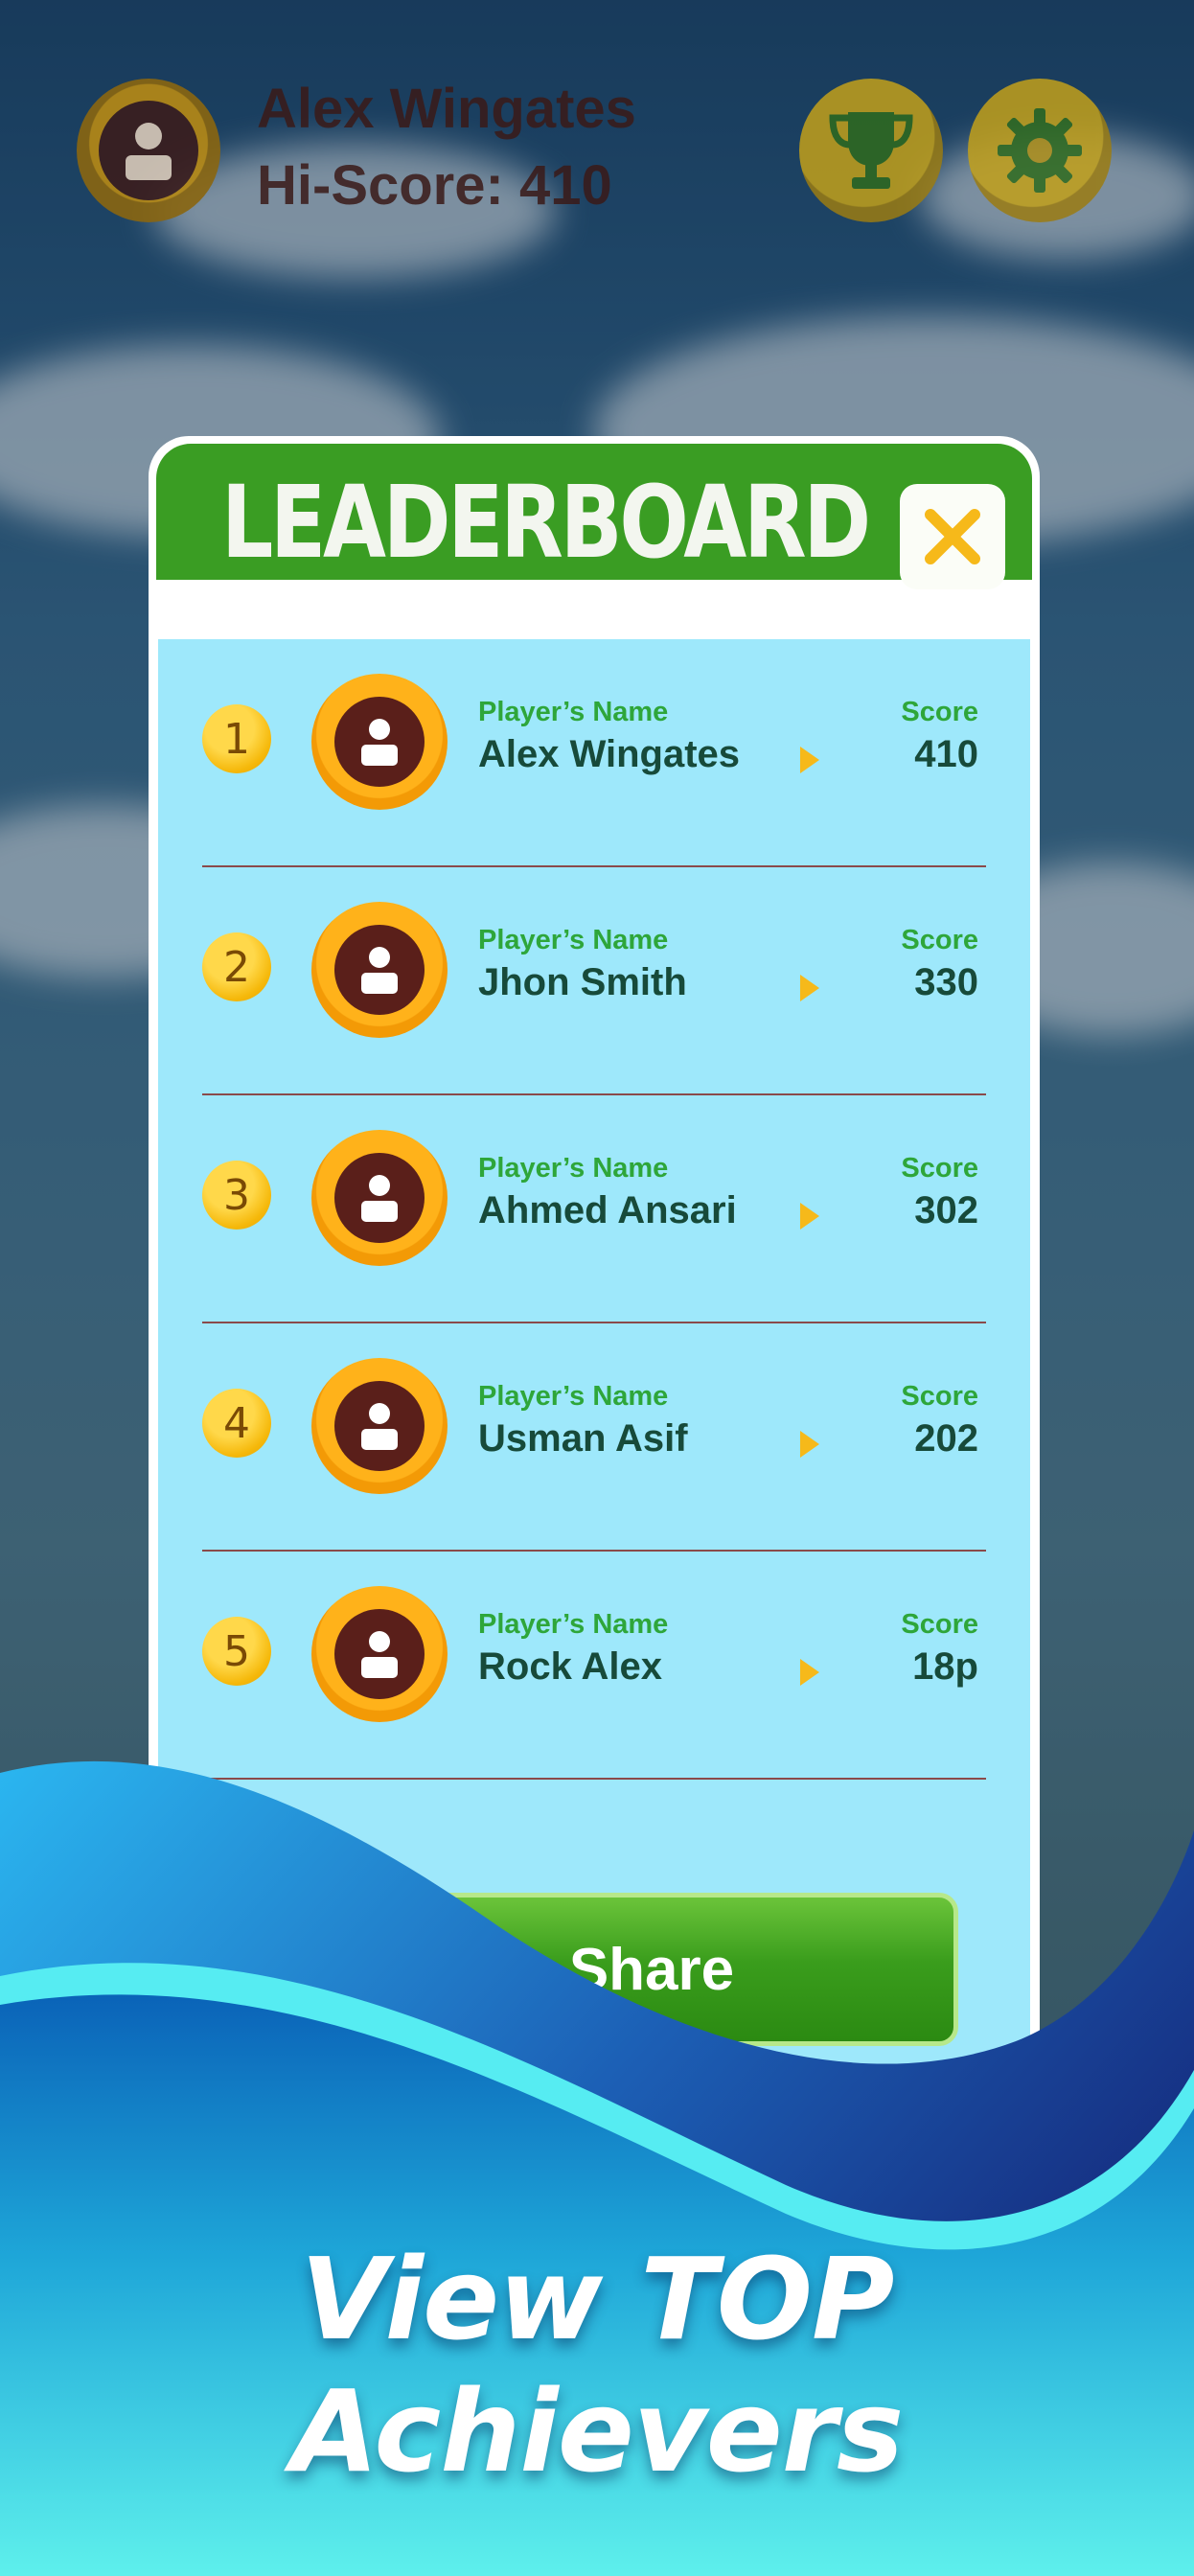 Image resolution: width=1194 pixels, height=2576 pixels. Describe the element at coordinates (236, 738) in the screenshot. I see `rank-badge: 1` at that location.